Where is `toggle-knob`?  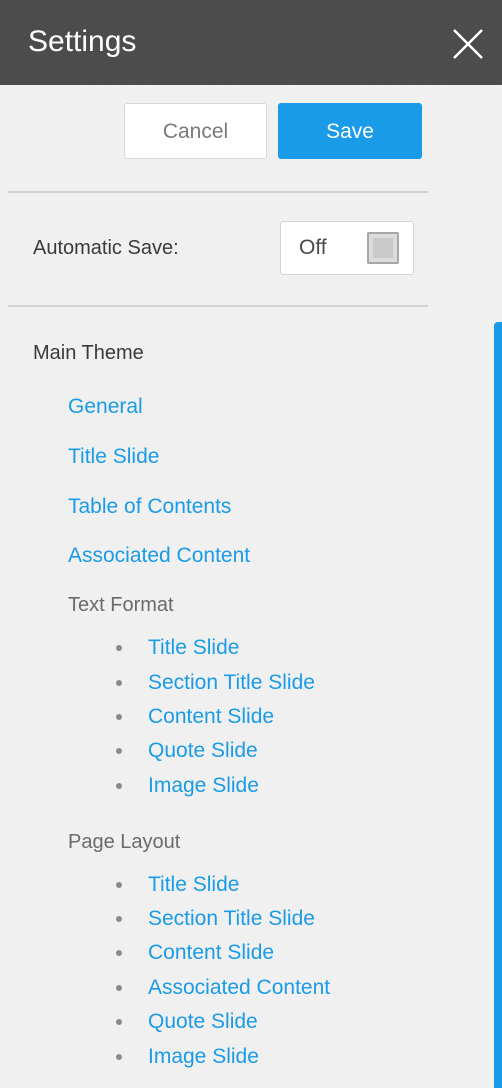 toggle-knob is located at coordinates (383, 248).